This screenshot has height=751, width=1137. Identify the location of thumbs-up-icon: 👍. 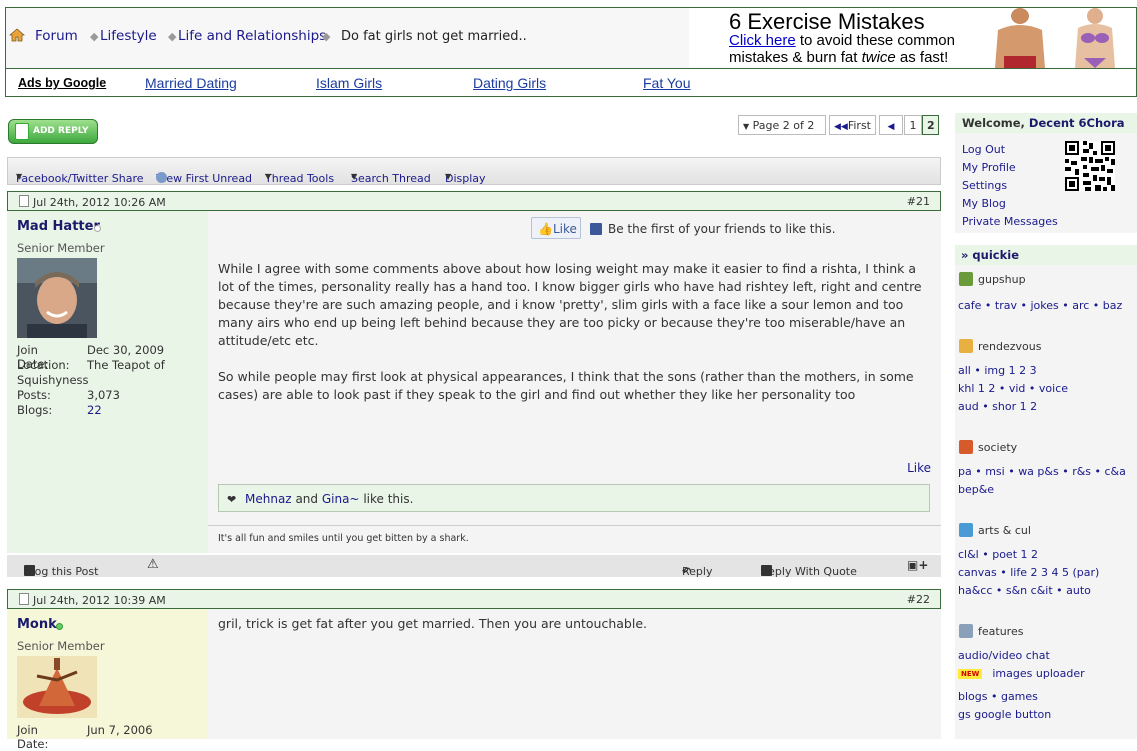
(545, 229).